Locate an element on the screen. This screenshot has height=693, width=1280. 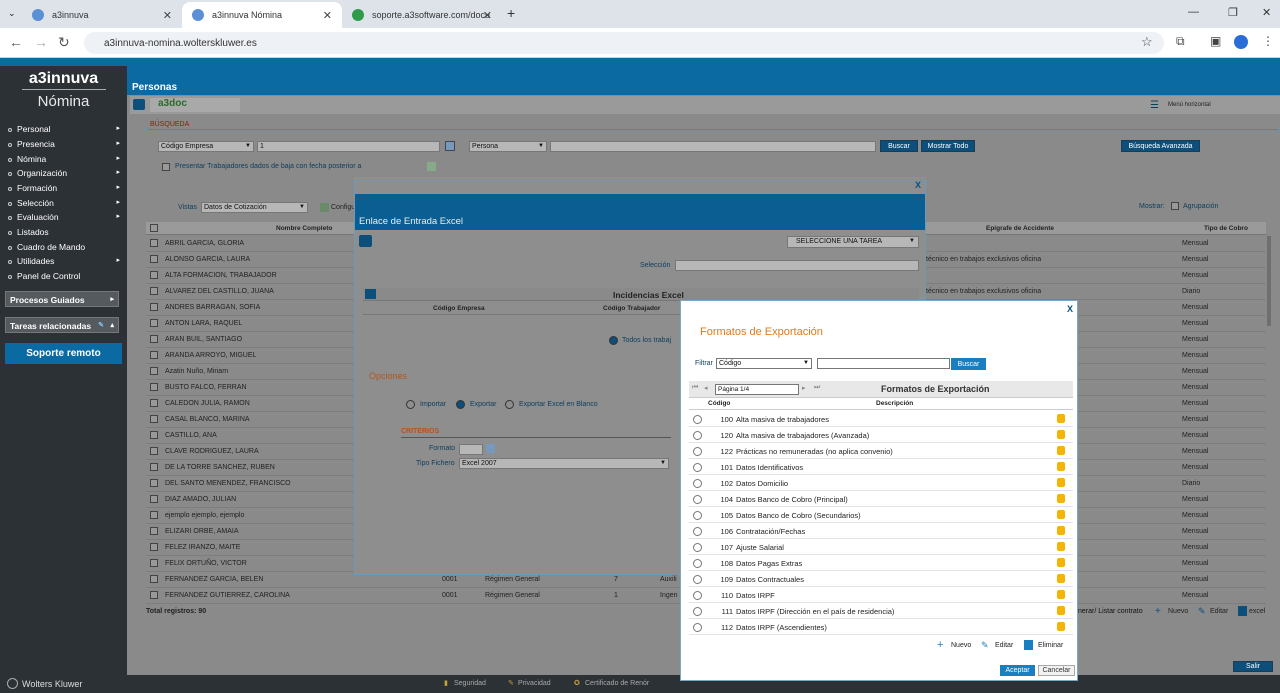
sidebar-item-cuadro-mando: Cuadro de Mando is located at coordinates (64, 249).